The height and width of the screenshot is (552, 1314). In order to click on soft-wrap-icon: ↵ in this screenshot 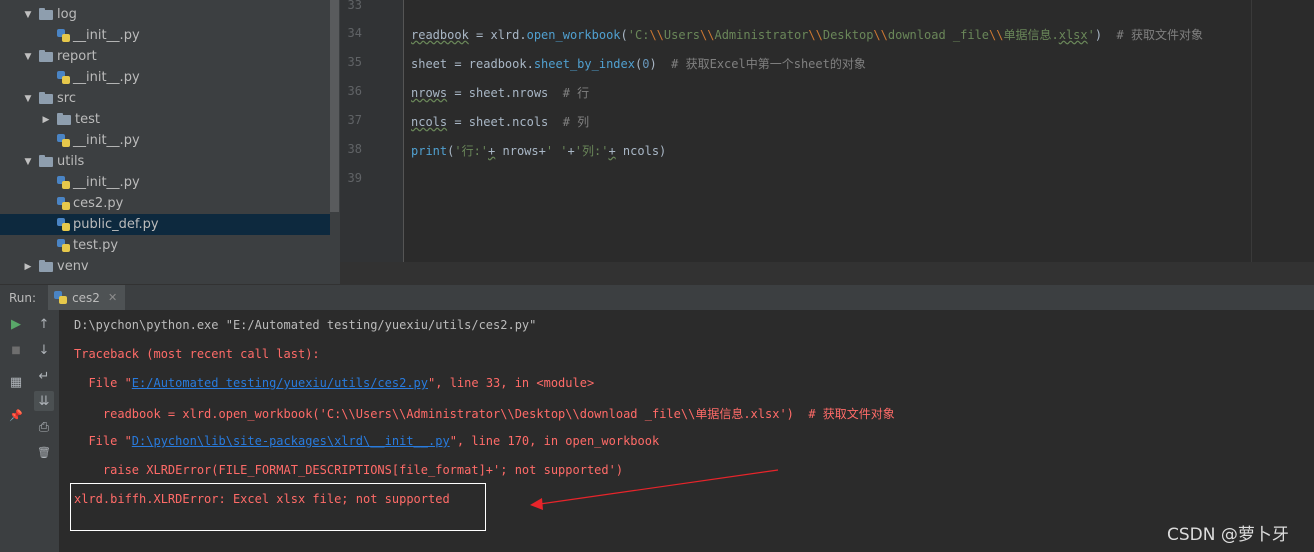, I will do `click(44, 376)`.